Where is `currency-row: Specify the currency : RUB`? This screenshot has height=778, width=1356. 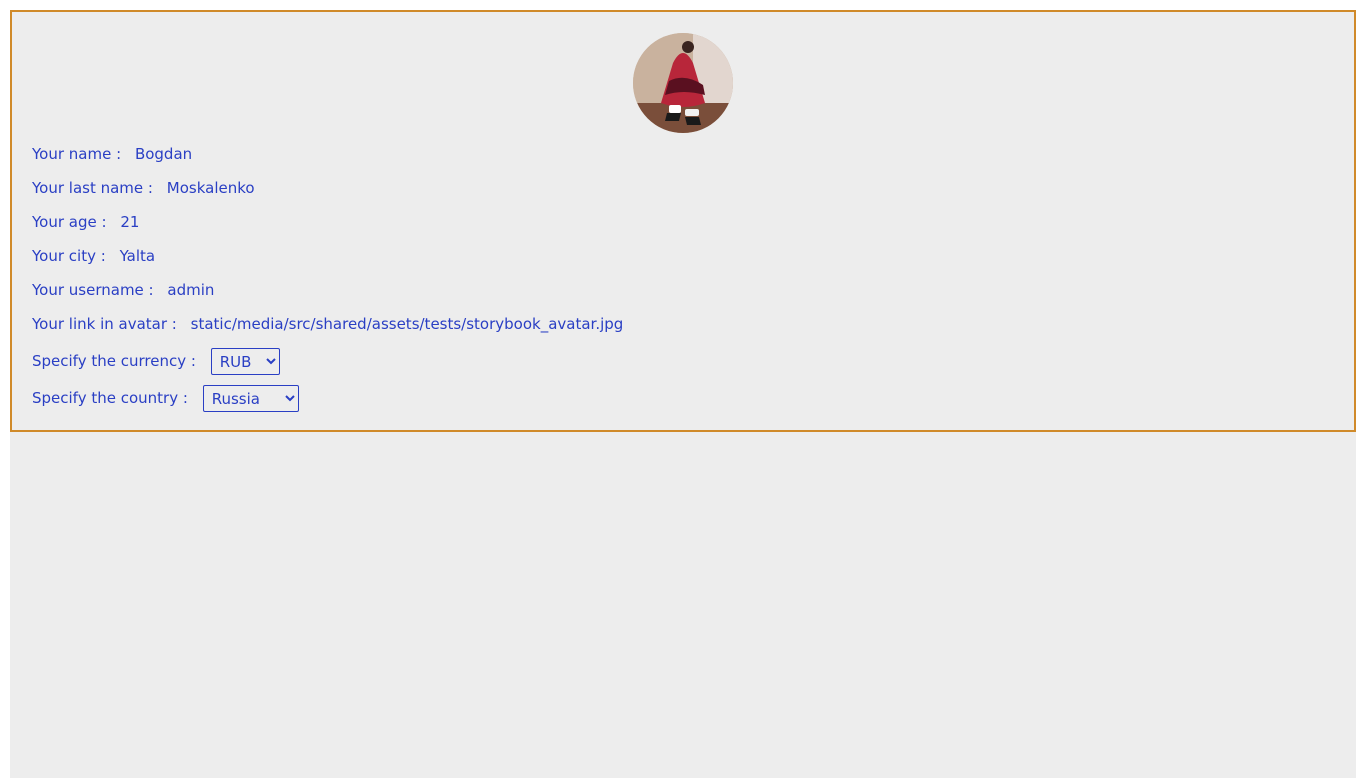
currency-row: Specify the currency : RUB is located at coordinates (156, 361).